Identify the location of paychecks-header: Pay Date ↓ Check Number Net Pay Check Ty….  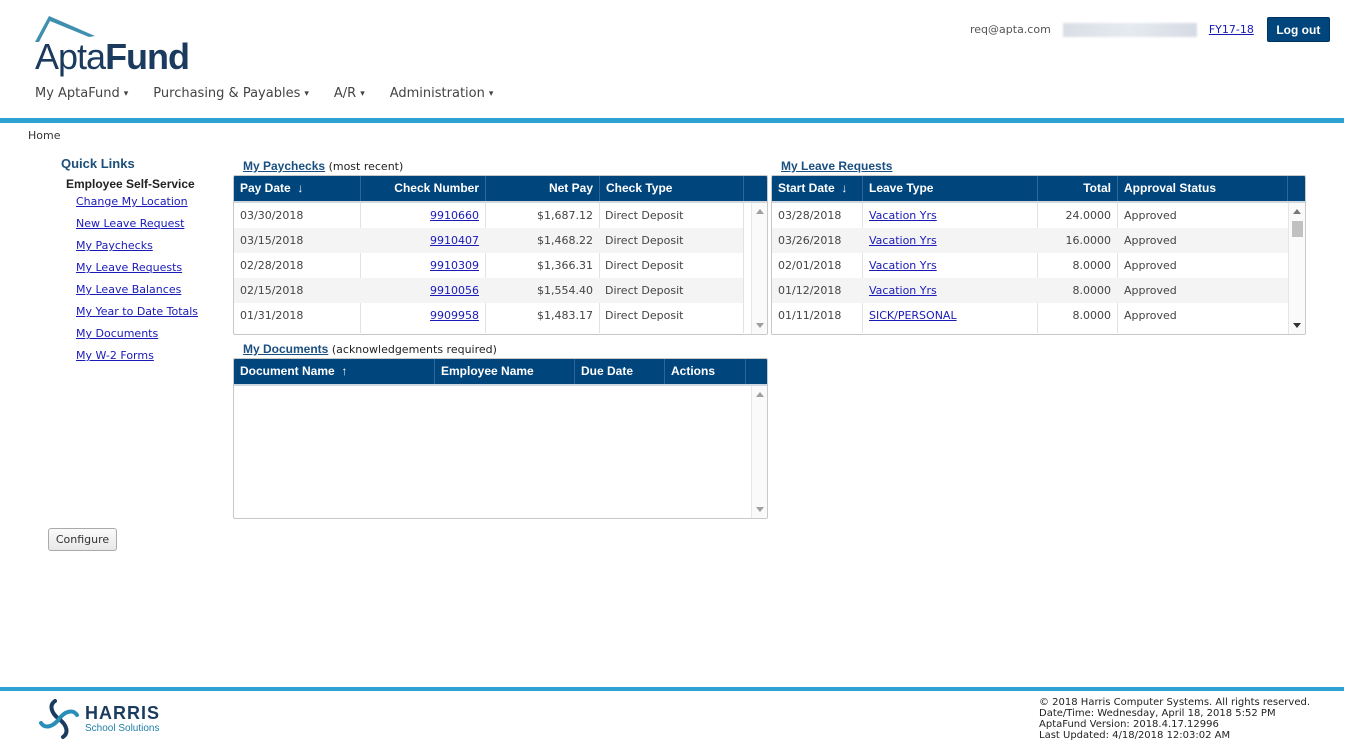
(500, 189).